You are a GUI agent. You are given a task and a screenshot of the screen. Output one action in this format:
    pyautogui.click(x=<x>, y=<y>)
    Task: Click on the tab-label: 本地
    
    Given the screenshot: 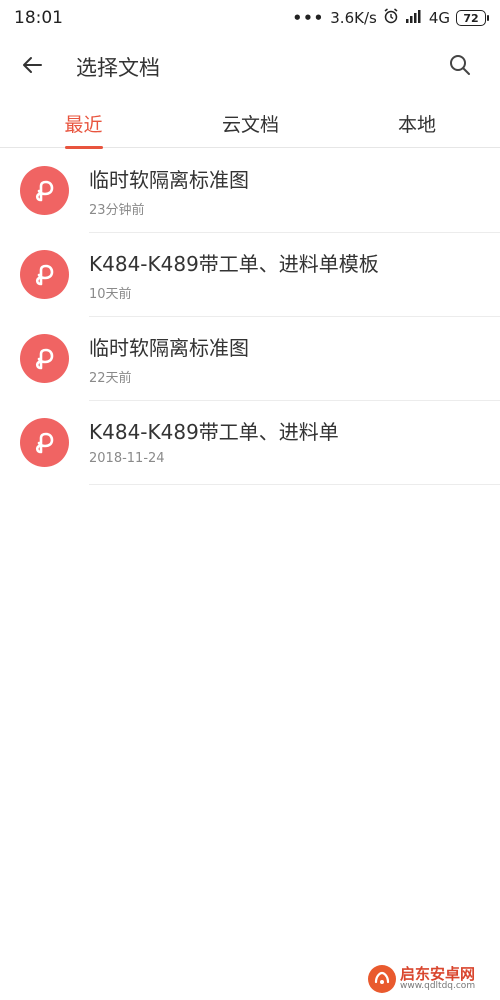 What is the action you would take?
    pyautogui.click(x=416, y=124)
    